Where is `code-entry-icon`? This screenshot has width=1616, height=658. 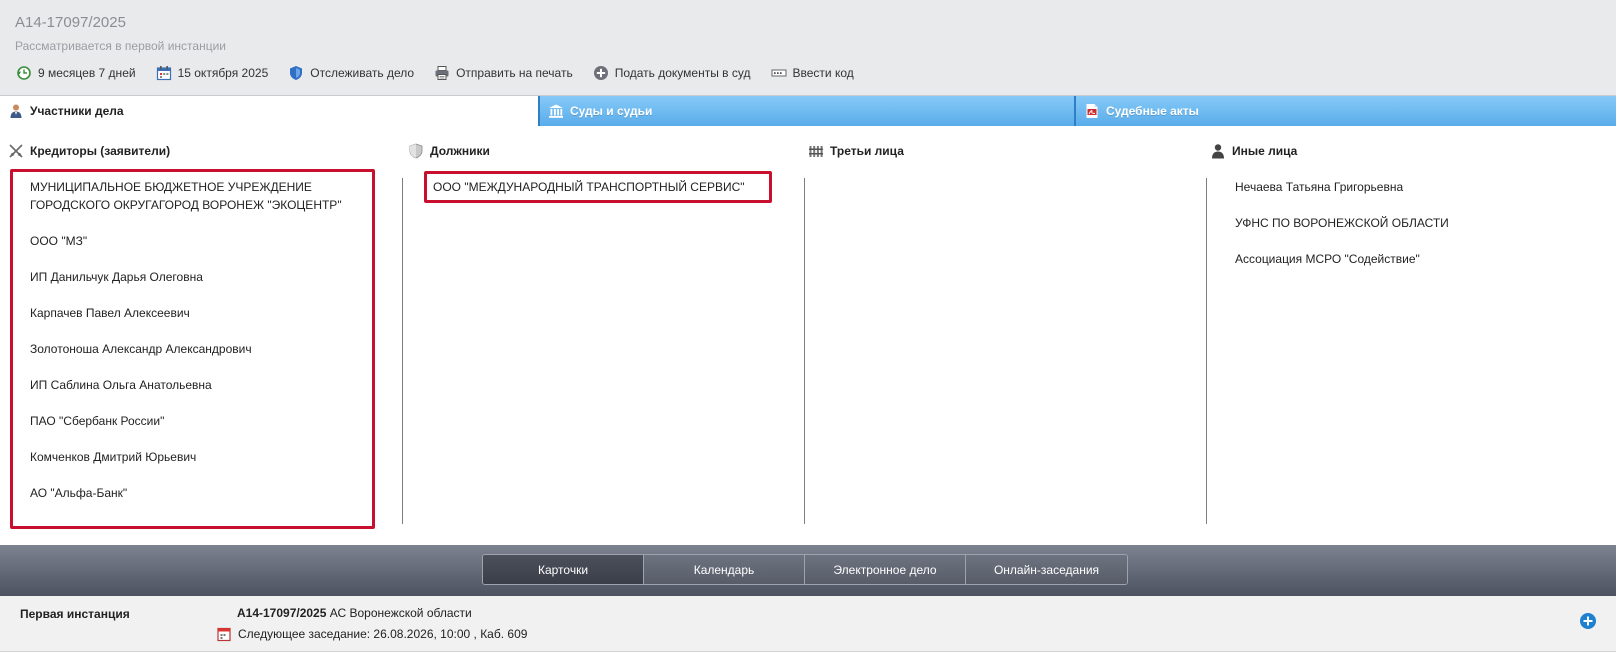
code-entry-icon is located at coordinates (778, 73).